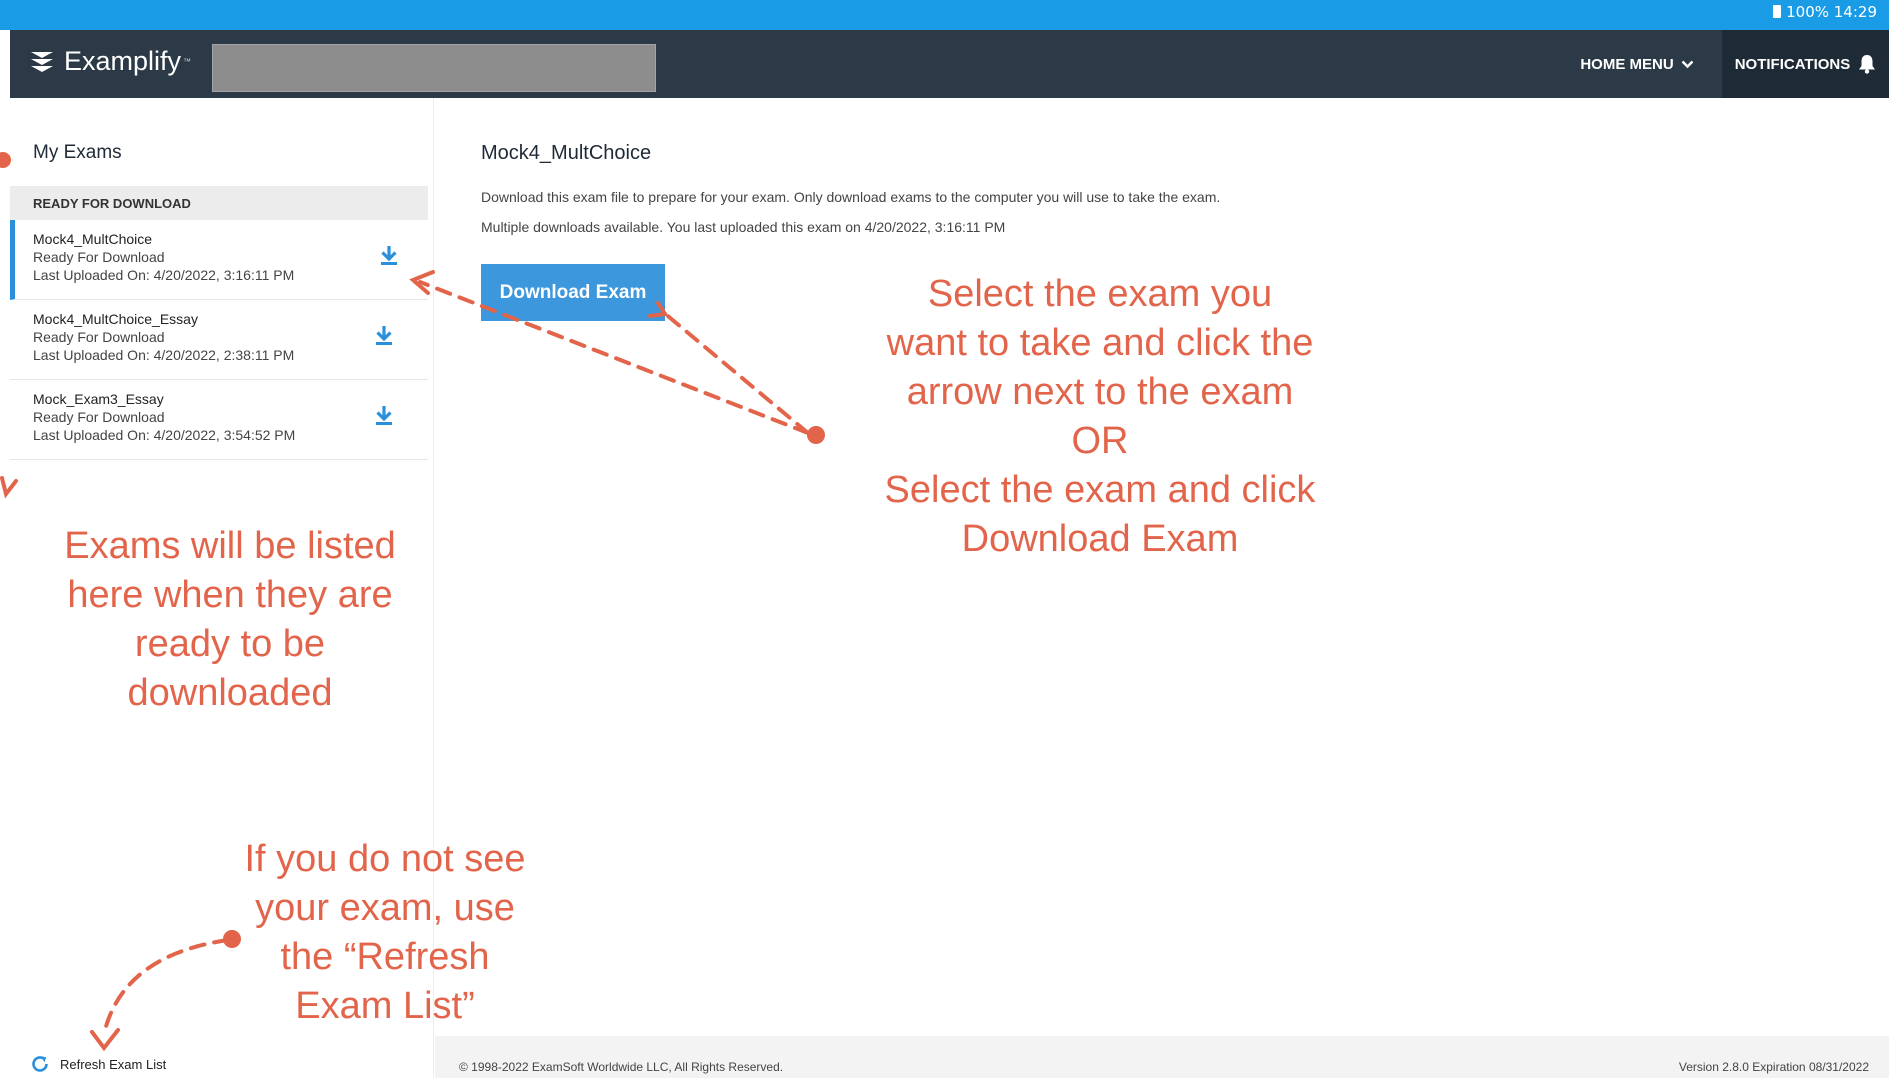  Describe the element at coordinates (1773, 1067) in the screenshot. I see `version-text: Version 2.8.0 Expiration 08/31/2022` at that location.